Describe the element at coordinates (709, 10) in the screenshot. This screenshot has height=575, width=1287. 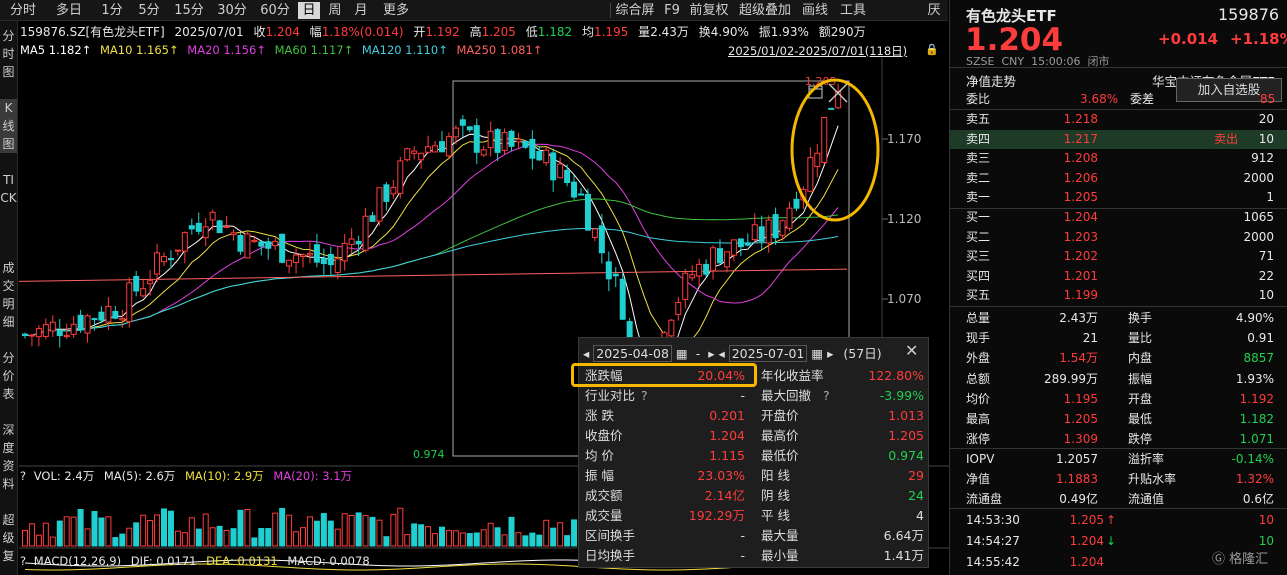
I see `forward-adjust-button: 前复权` at that location.